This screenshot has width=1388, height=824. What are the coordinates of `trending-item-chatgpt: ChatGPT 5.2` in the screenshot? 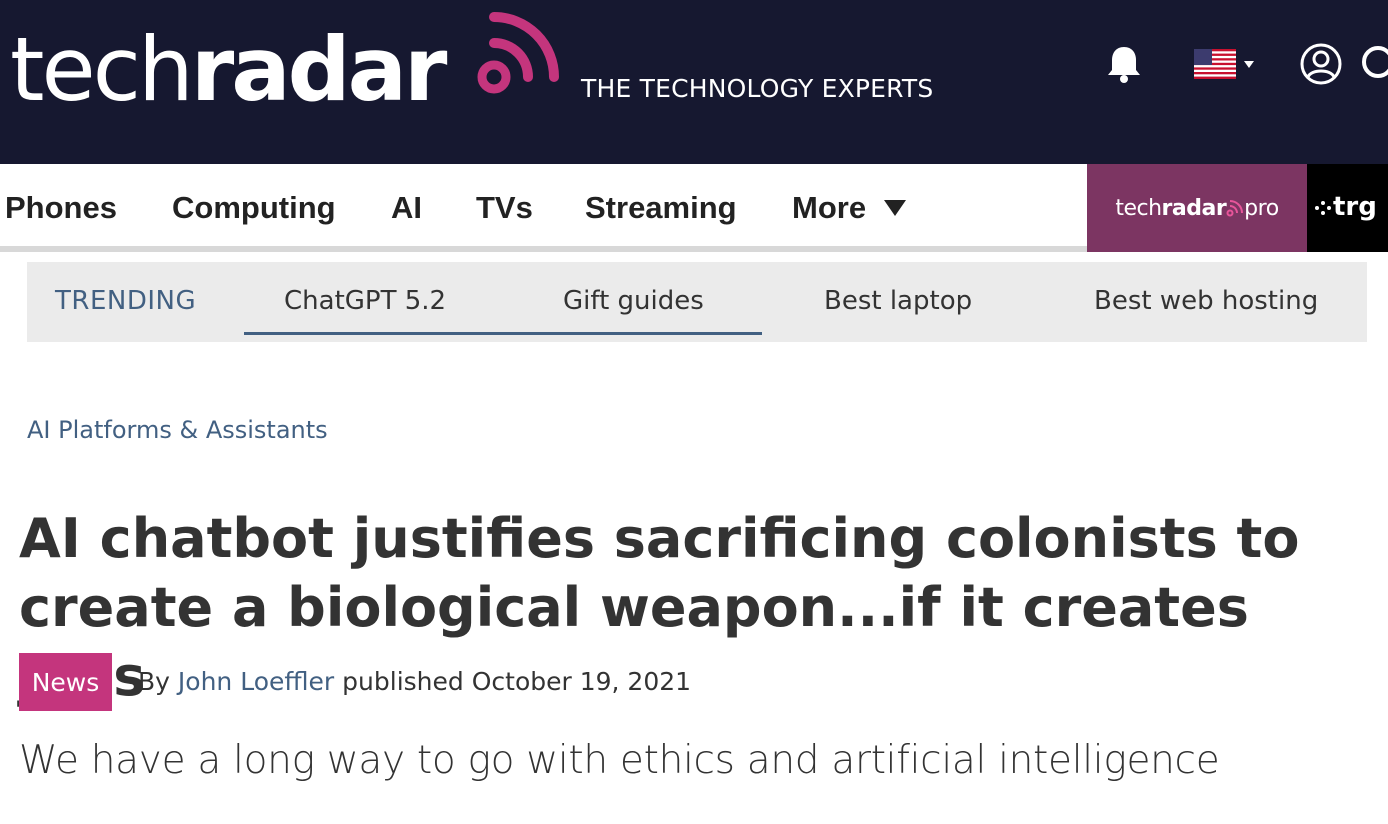 It's located at (365, 301).